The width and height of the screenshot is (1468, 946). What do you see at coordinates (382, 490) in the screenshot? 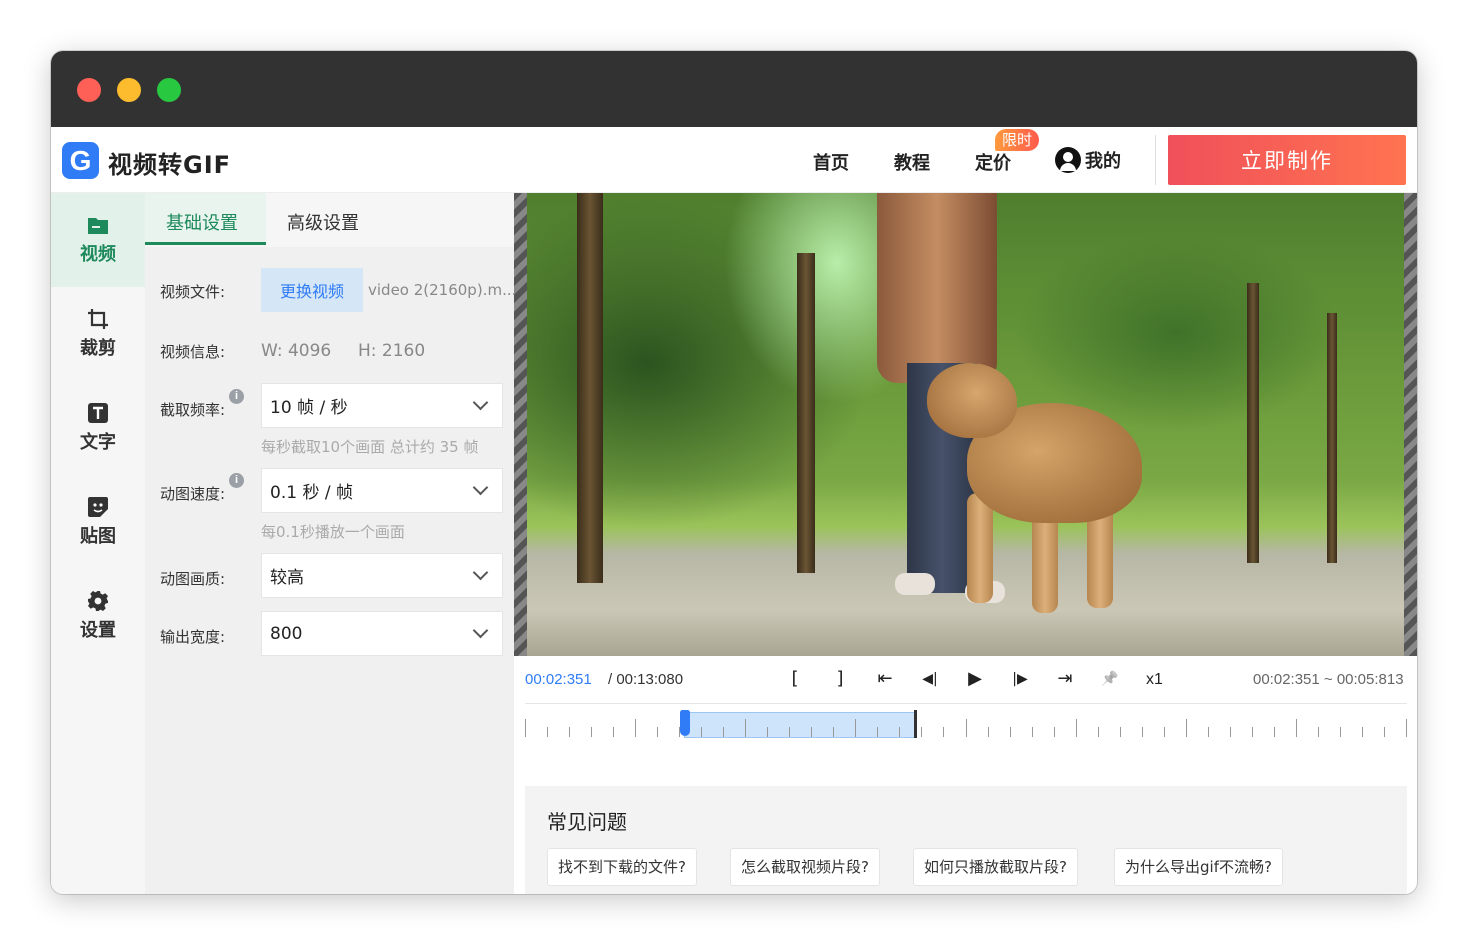
I see `speed-select: 0.1 秒 / 帧` at bounding box center [382, 490].